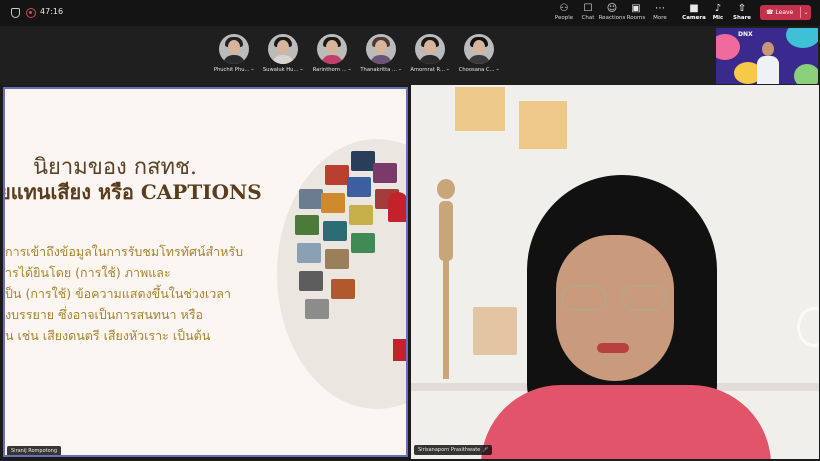  What do you see at coordinates (15, 13) in the screenshot?
I see `shield-icon` at bounding box center [15, 13].